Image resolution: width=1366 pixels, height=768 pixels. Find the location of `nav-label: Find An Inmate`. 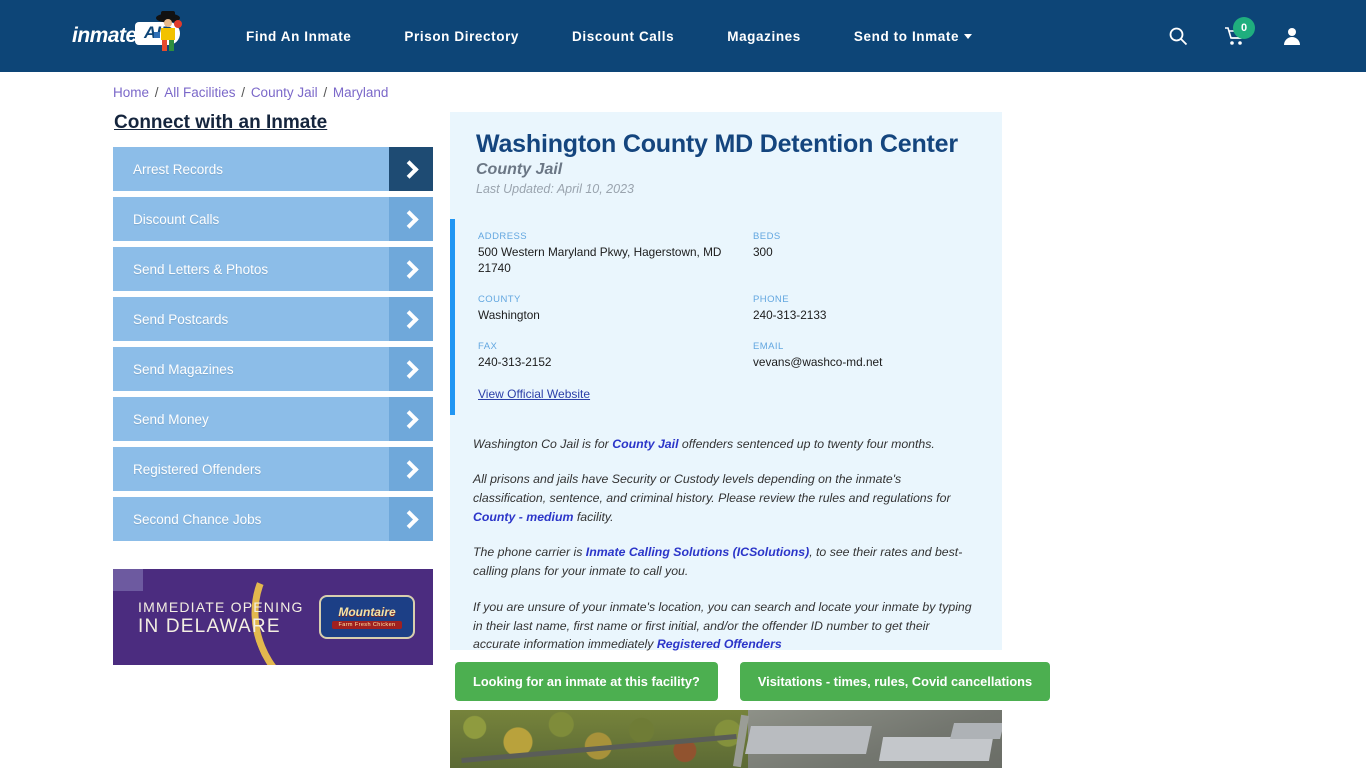

nav-label: Find An Inmate is located at coordinates (299, 36).